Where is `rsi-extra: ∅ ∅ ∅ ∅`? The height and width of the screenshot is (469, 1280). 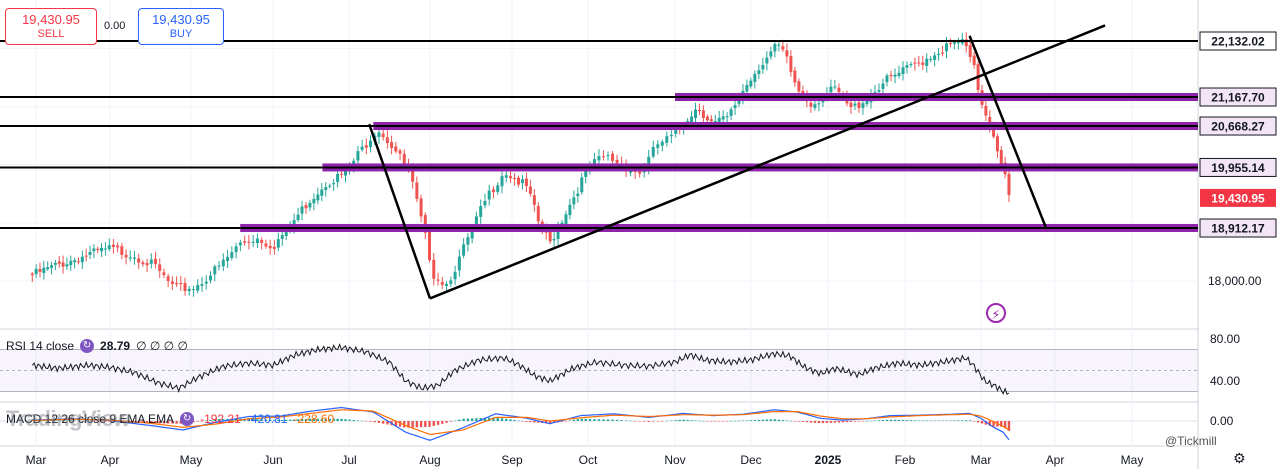
rsi-extra: ∅ ∅ ∅ ∅ is located at coordinates (162, 346).